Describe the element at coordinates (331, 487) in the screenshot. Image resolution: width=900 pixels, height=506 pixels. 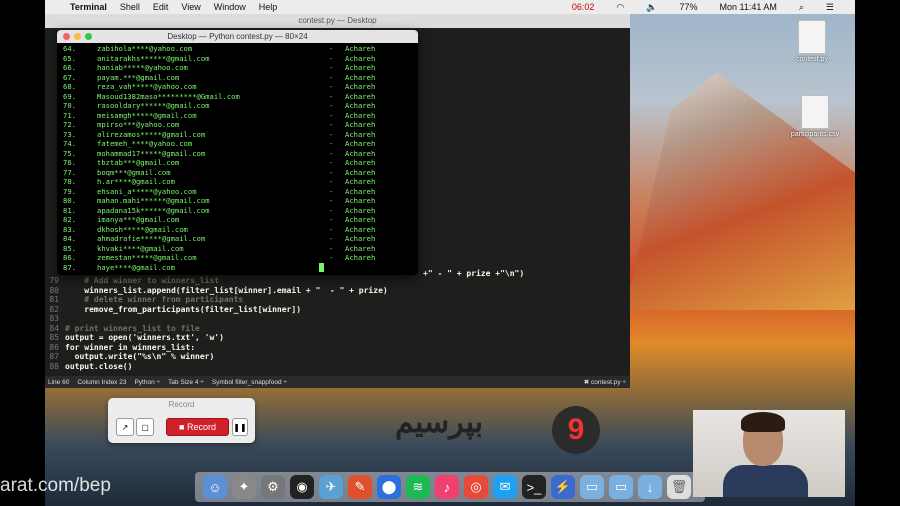
I see `xcode-icon: ✈` at that location.